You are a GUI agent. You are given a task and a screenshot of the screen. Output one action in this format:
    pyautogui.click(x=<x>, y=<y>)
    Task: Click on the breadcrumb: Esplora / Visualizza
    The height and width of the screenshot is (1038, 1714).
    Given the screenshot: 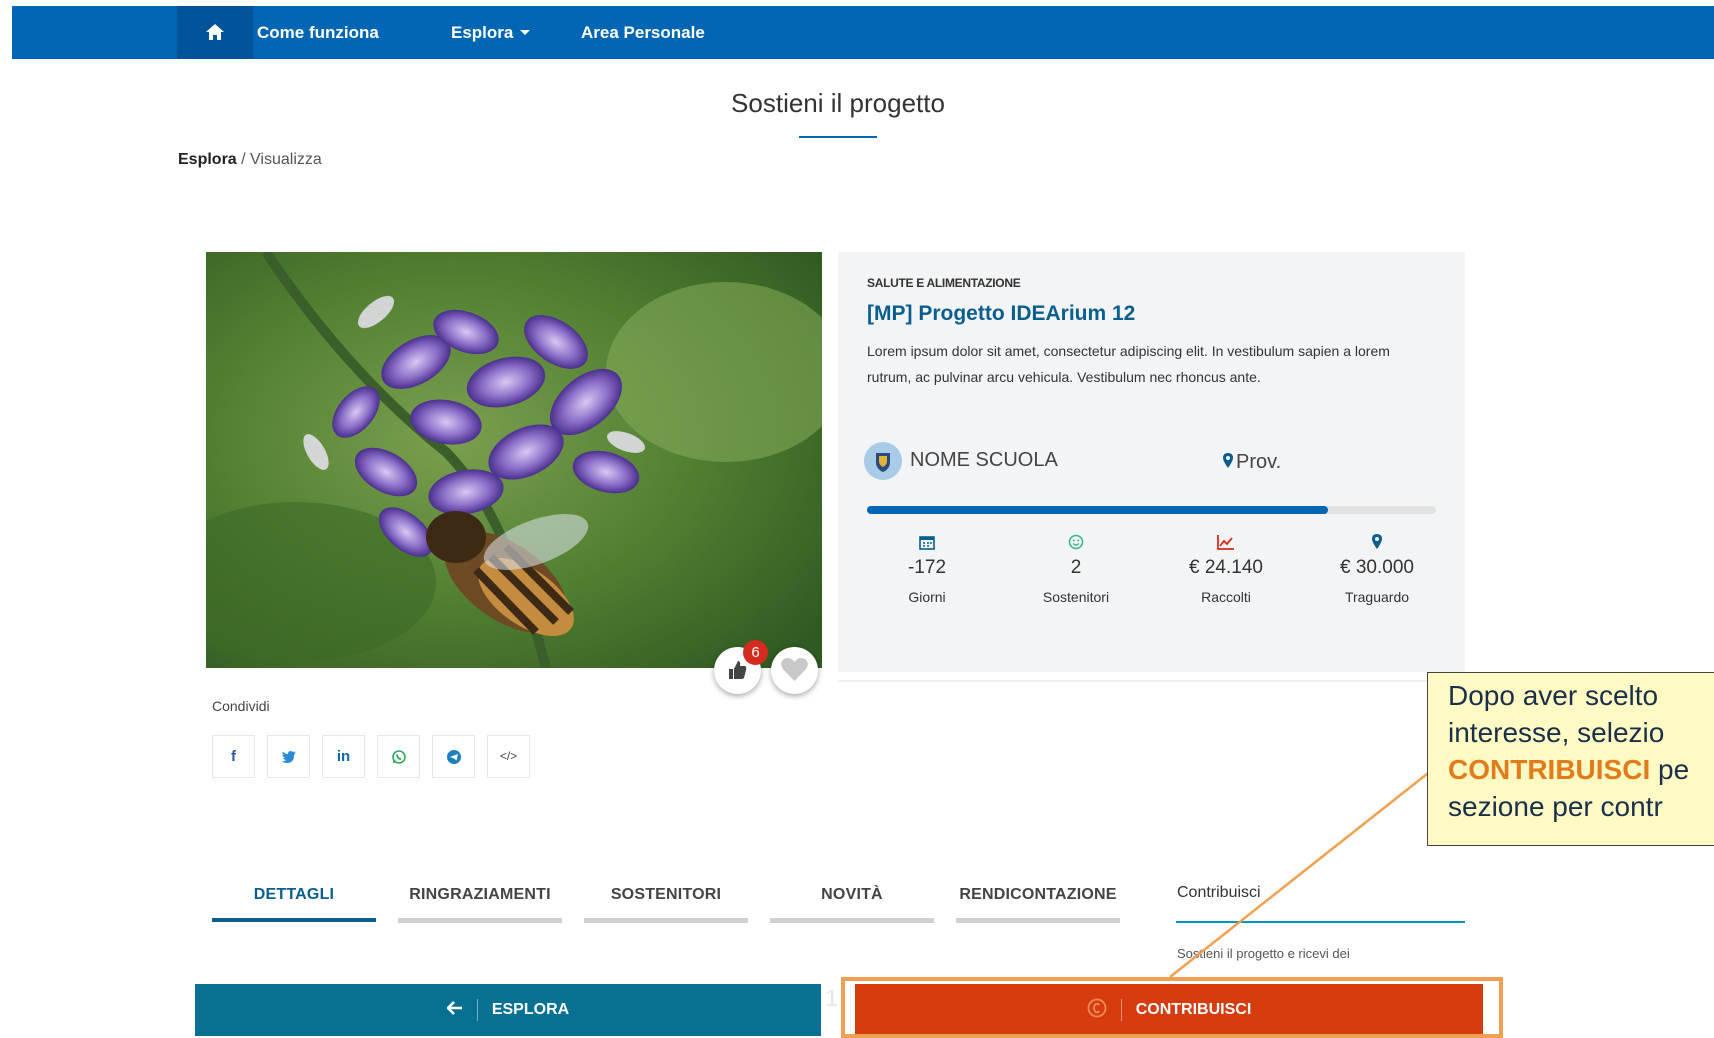 What is the action you would take?
    pyautogui.click(x=250, y=160)
    